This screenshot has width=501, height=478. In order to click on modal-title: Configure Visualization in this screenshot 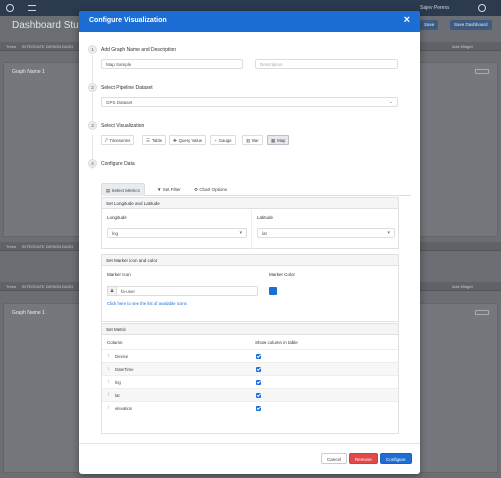, I will do `click(128, 20)`.